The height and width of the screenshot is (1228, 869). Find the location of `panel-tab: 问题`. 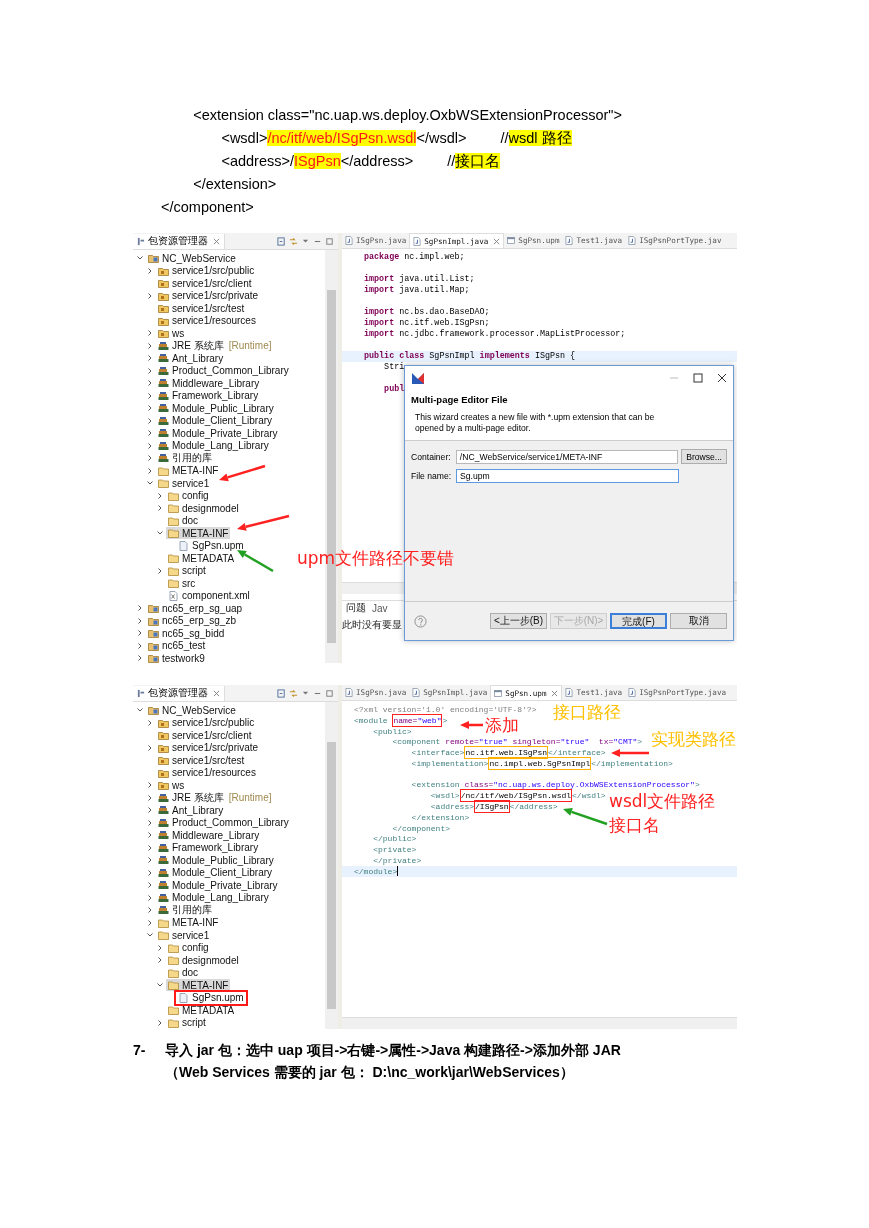

panel-tab: 问题 is located at coordinates (356, 608).